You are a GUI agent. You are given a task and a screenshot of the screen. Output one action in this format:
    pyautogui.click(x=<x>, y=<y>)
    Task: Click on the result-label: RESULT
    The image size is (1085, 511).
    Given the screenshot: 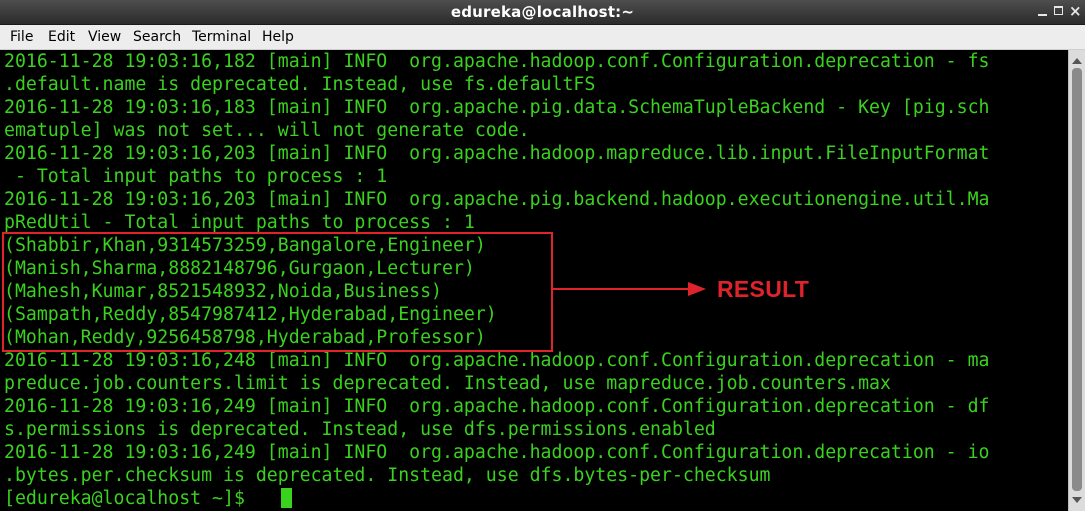 What is the action you would take?
    pyautogui.click(x=763, y=289)
    